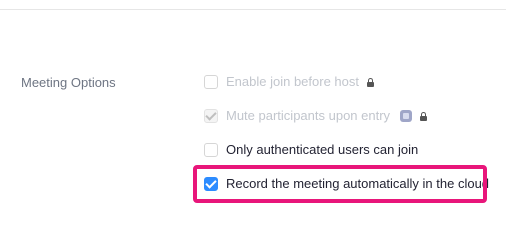 The width and height of the screenshot is (506, 247). Describe the element at coordinates (253, 9) in the screenshot. I see `top-divider` at that location.